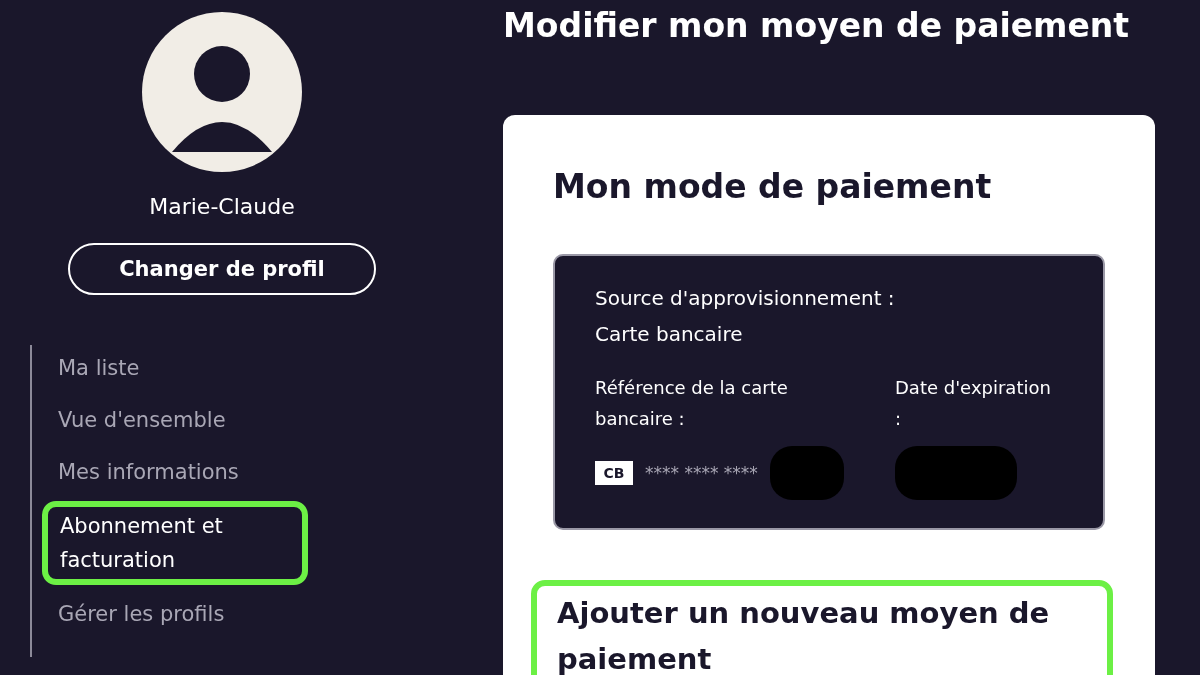  What do you see at coordinates (222, 206) in the screenshot?
I see `profile-name: Marie-Claude` at bounding box center [222, 206].